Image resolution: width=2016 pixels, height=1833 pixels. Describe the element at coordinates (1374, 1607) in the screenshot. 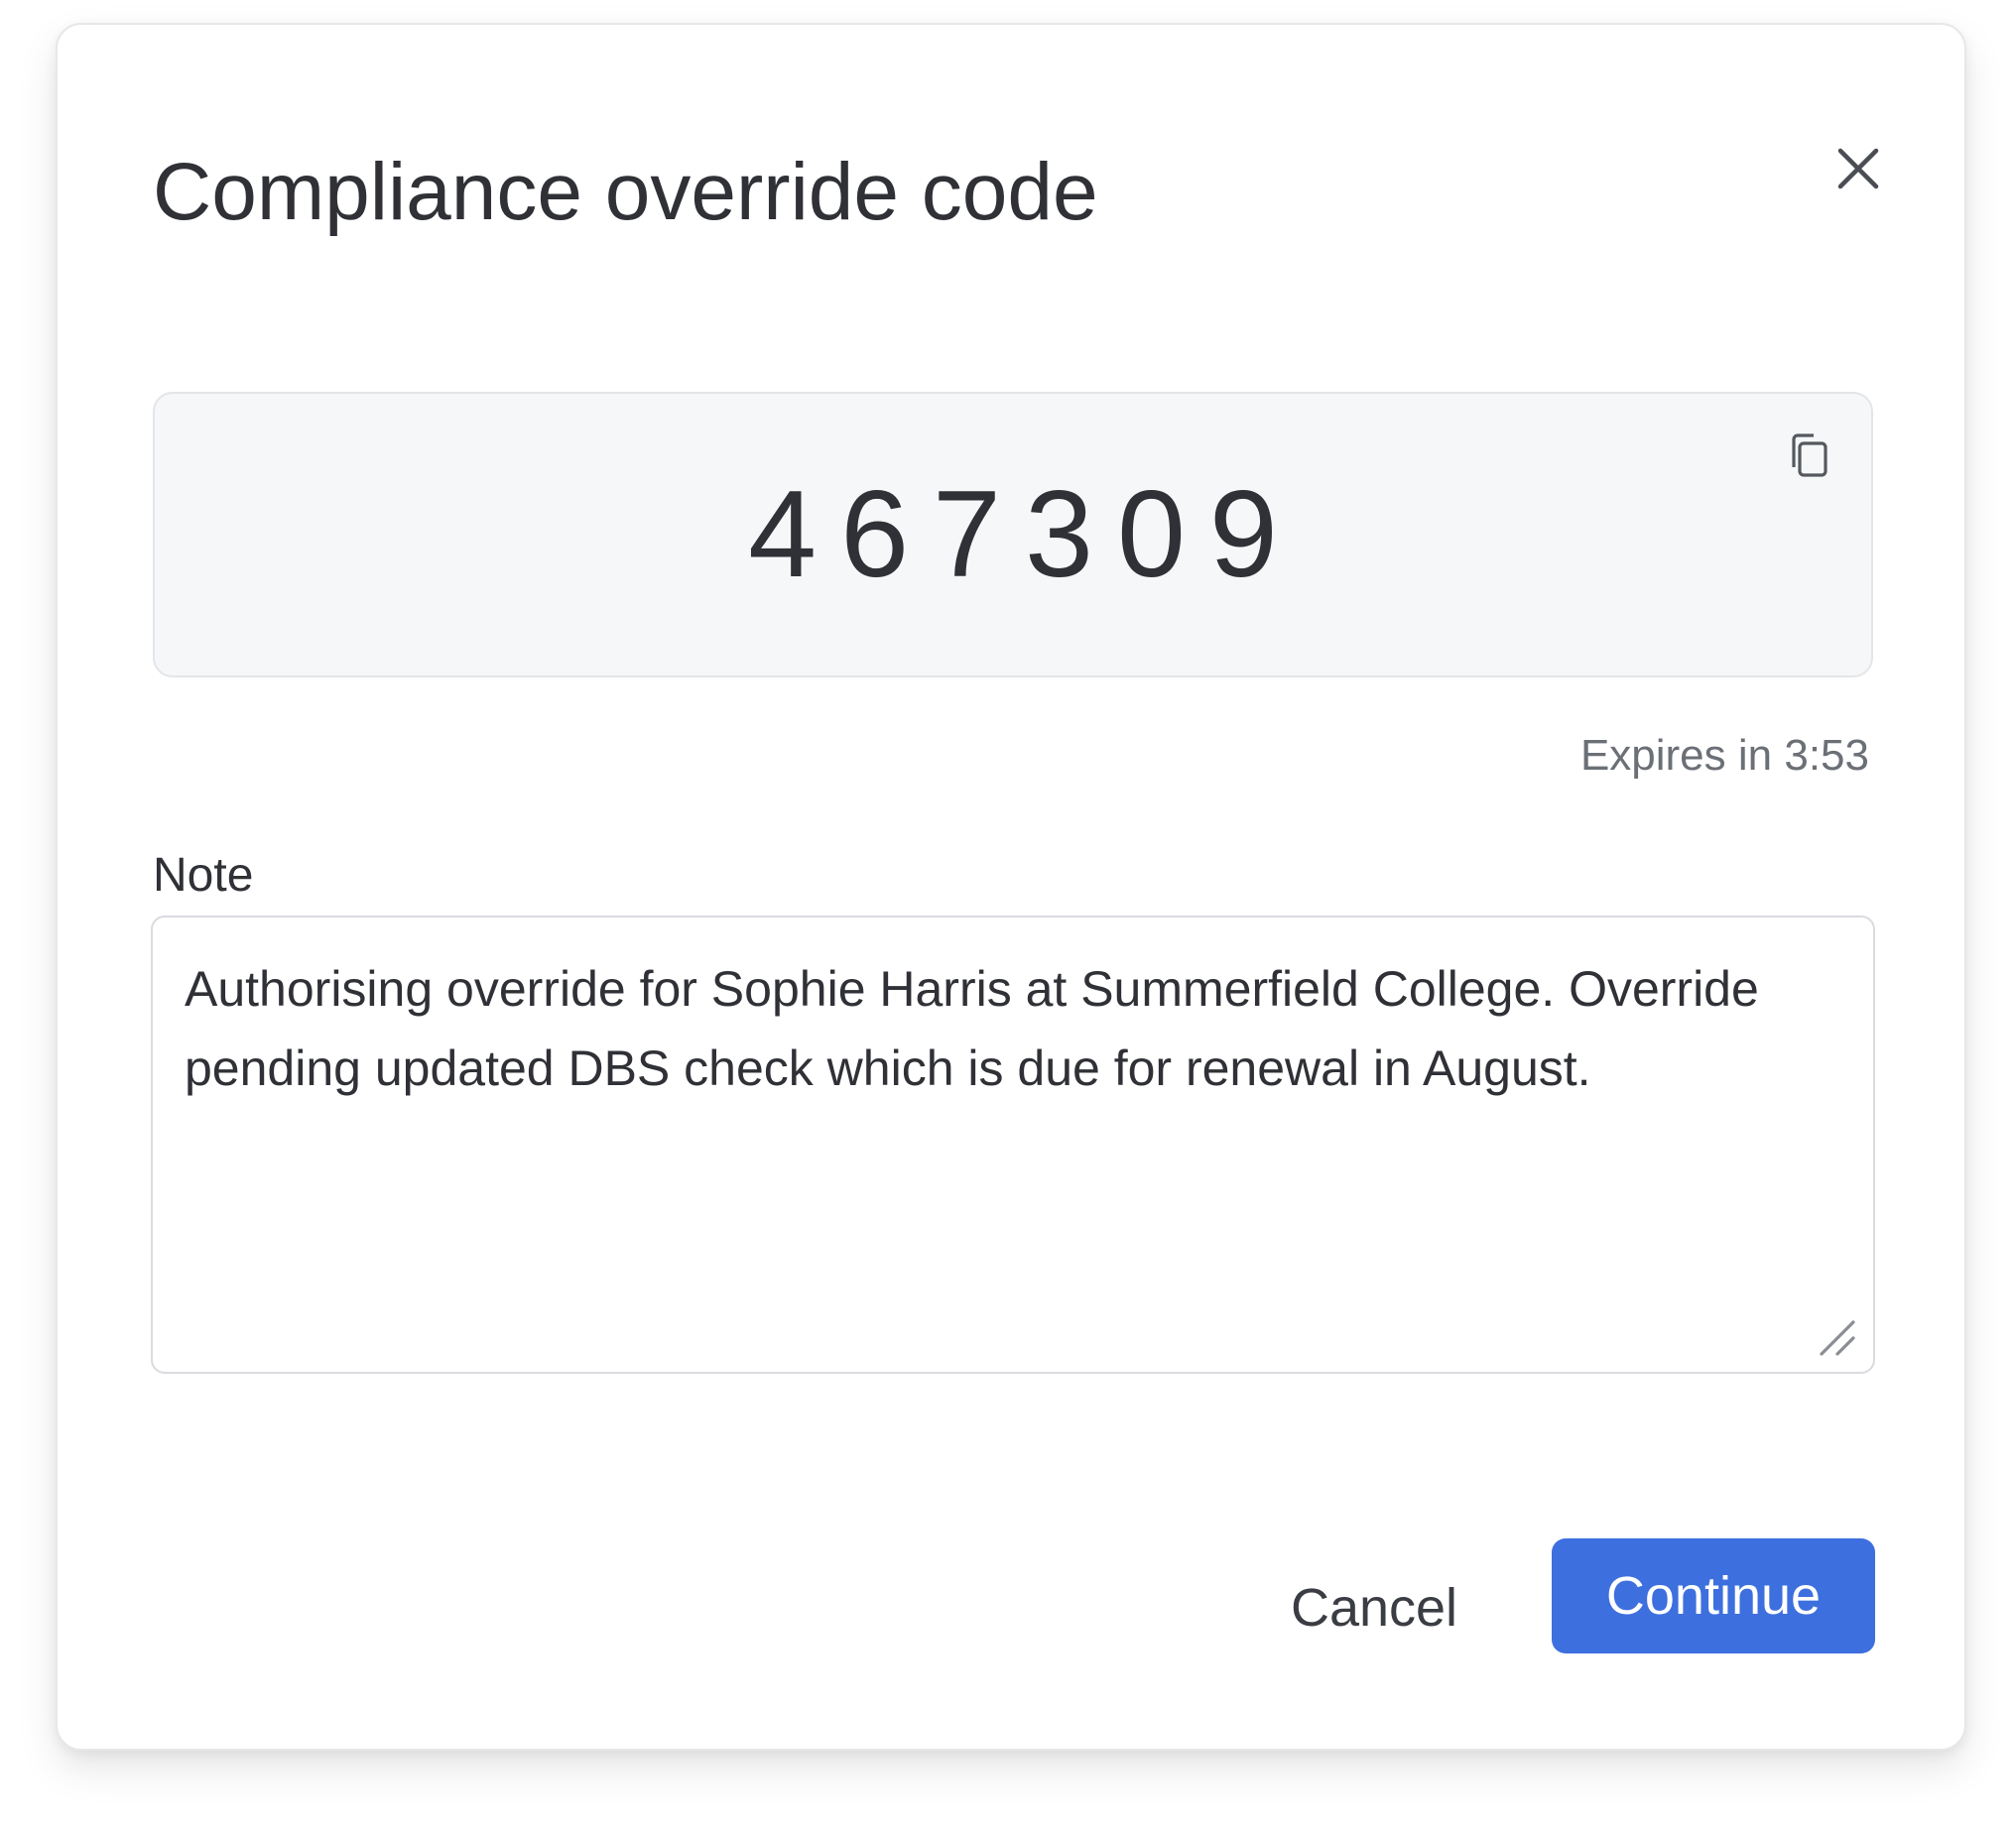

I see `cancel-button: Cancel` at that location.